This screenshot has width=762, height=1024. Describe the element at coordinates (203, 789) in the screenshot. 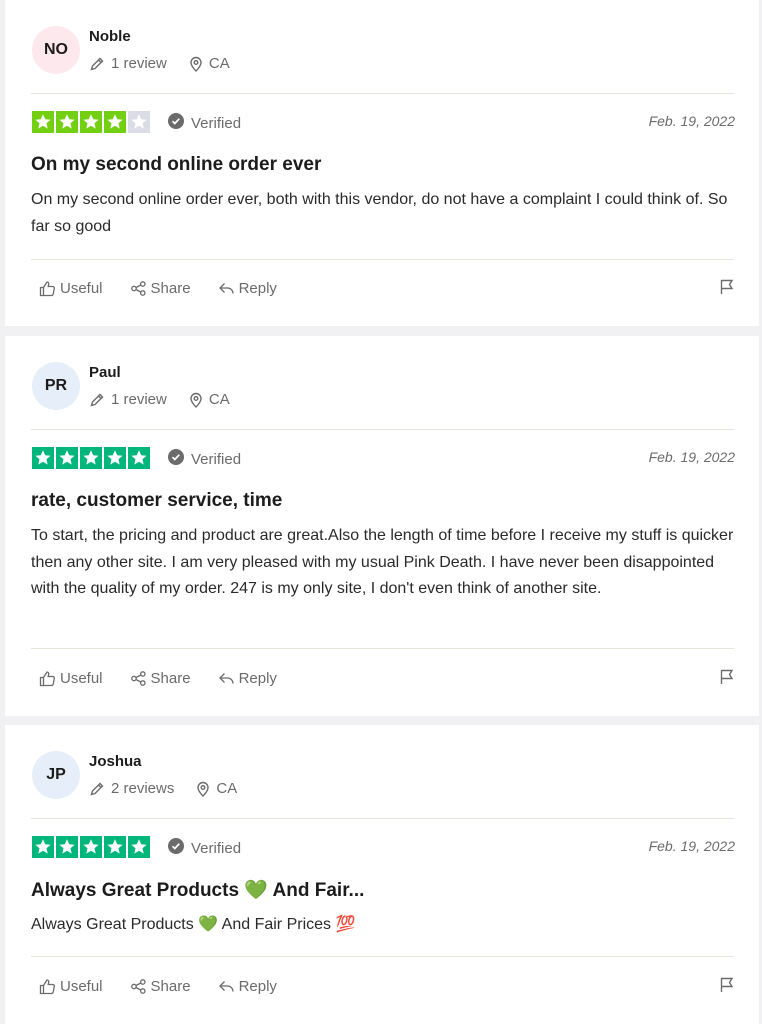

I see `location-pin-icon` at that location.